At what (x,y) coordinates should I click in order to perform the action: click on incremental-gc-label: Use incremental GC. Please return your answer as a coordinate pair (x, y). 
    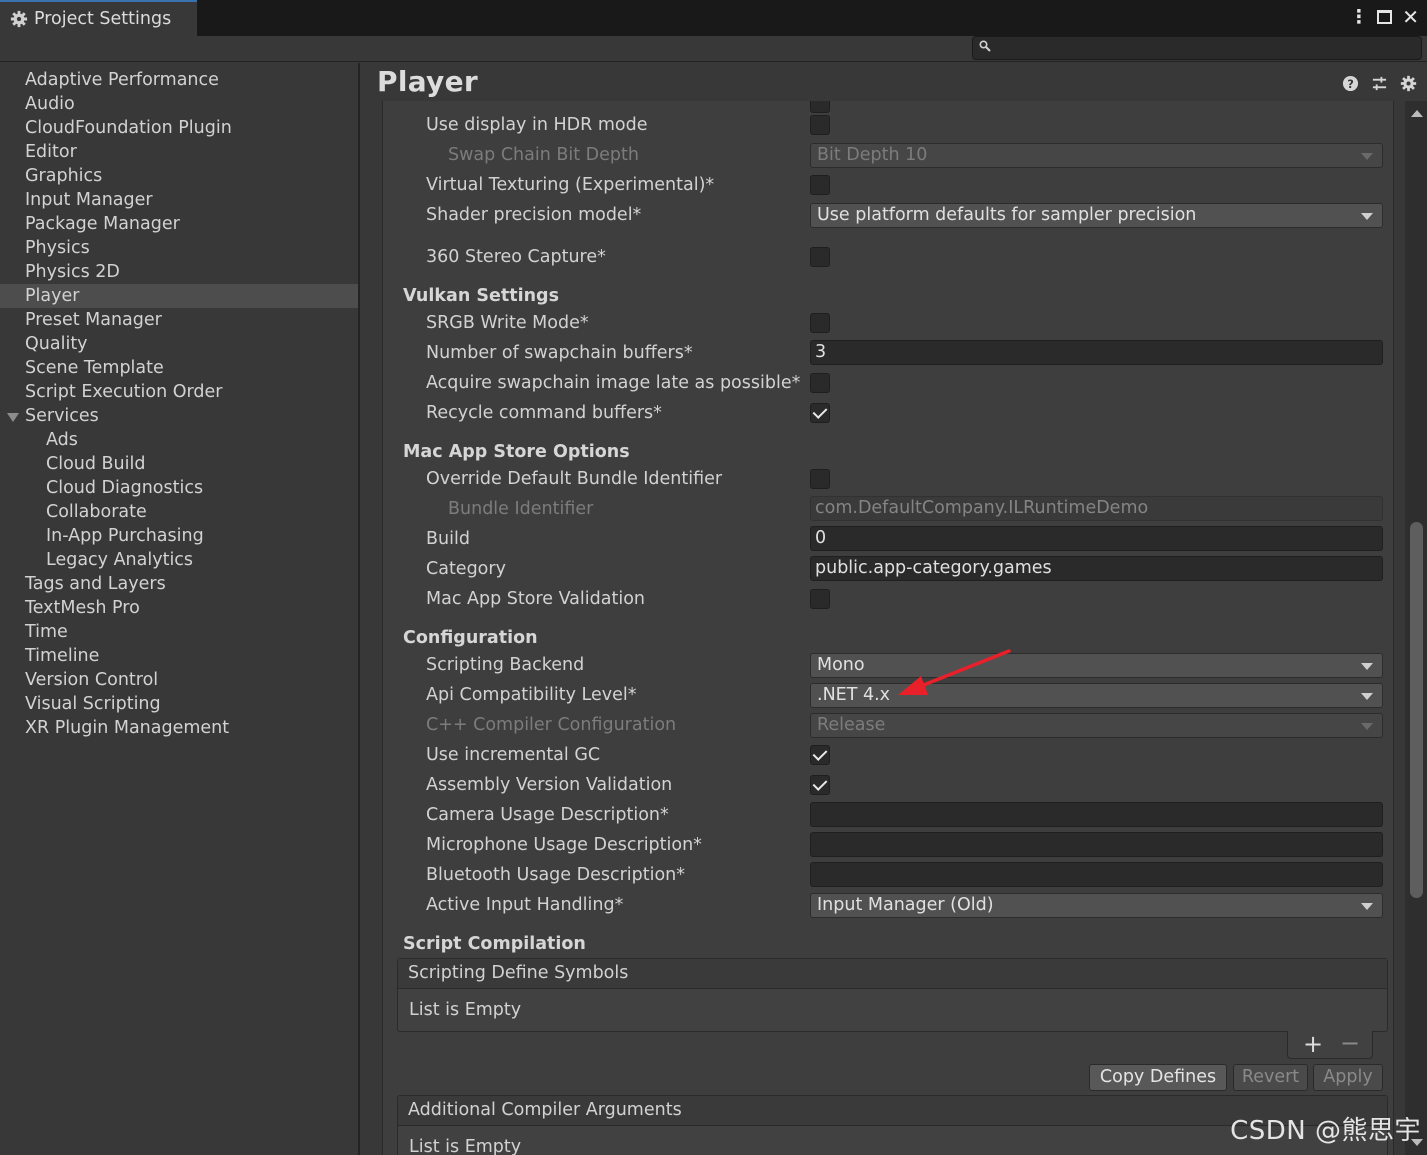
    Looking at the image, I should click on (513, 755).